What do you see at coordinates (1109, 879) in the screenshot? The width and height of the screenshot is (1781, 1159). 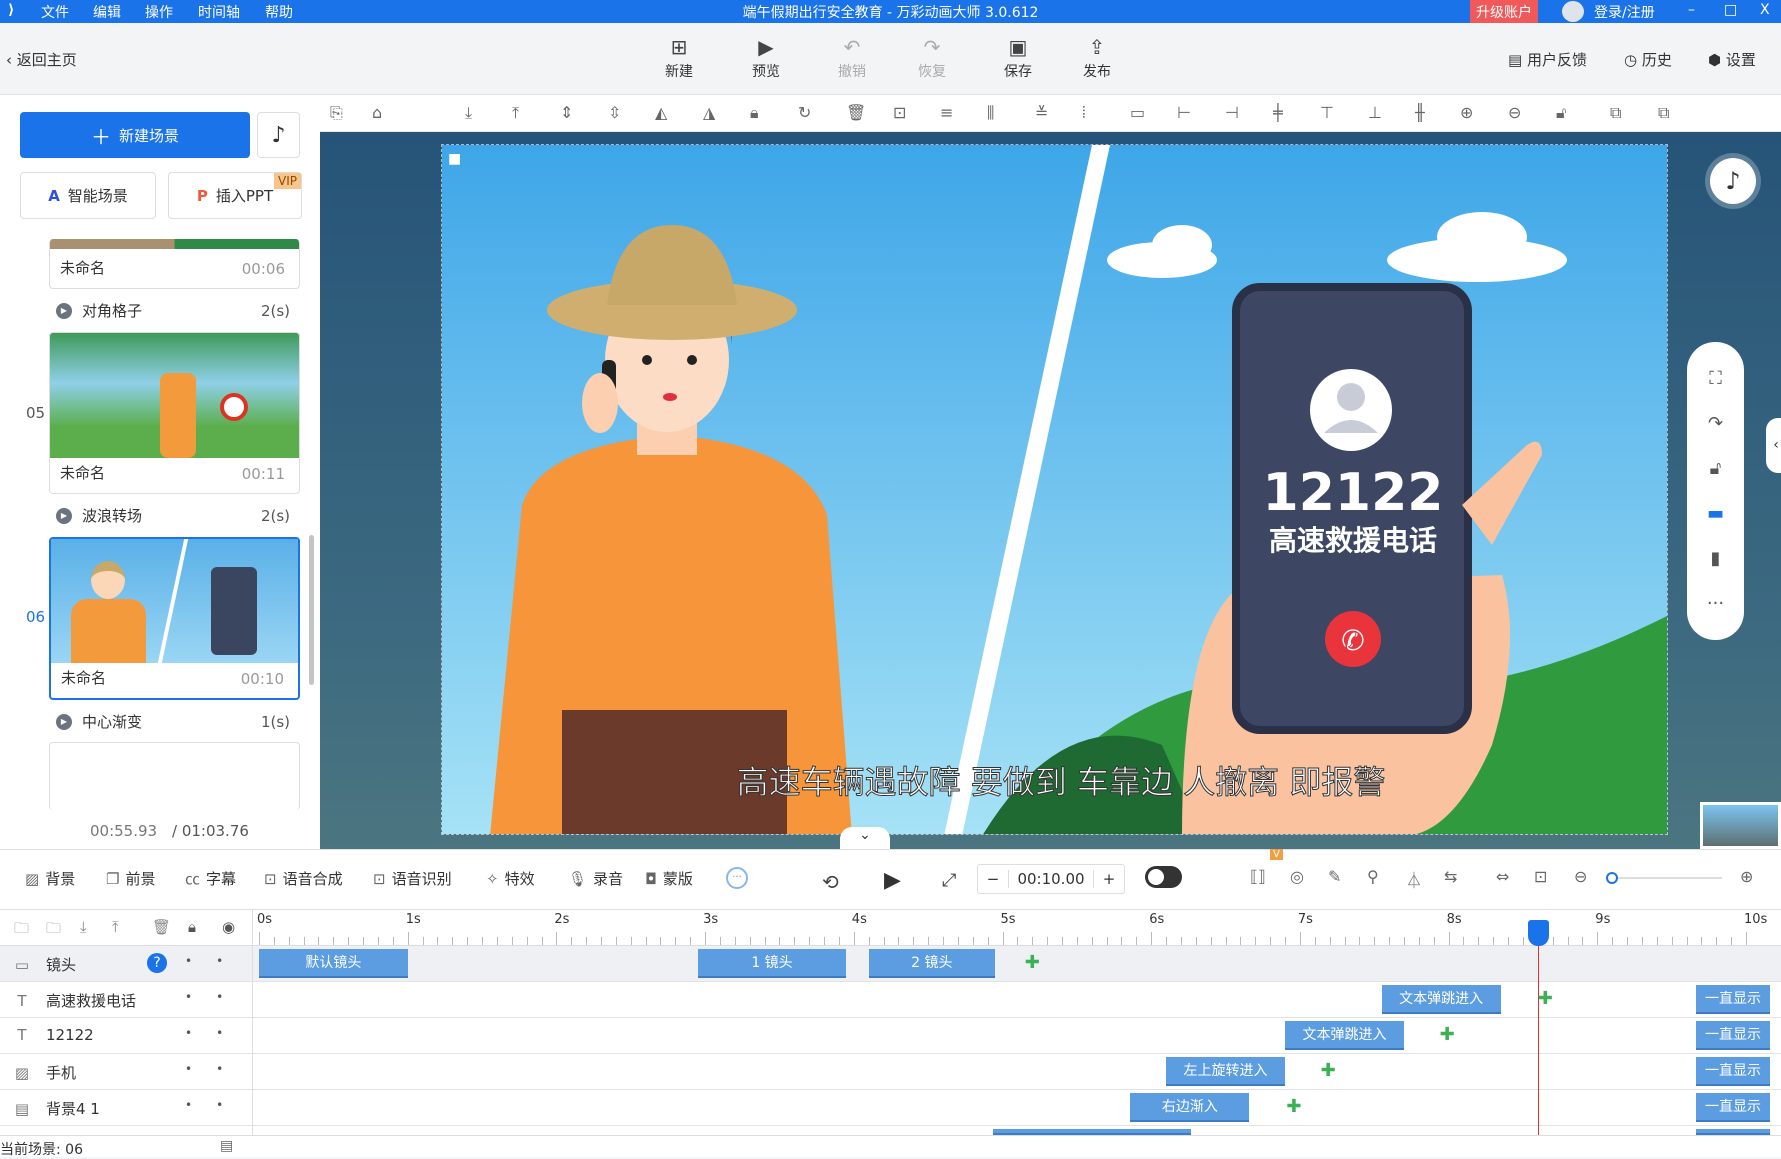 I see `increase-button: +` at bounding box center [1109, 879].